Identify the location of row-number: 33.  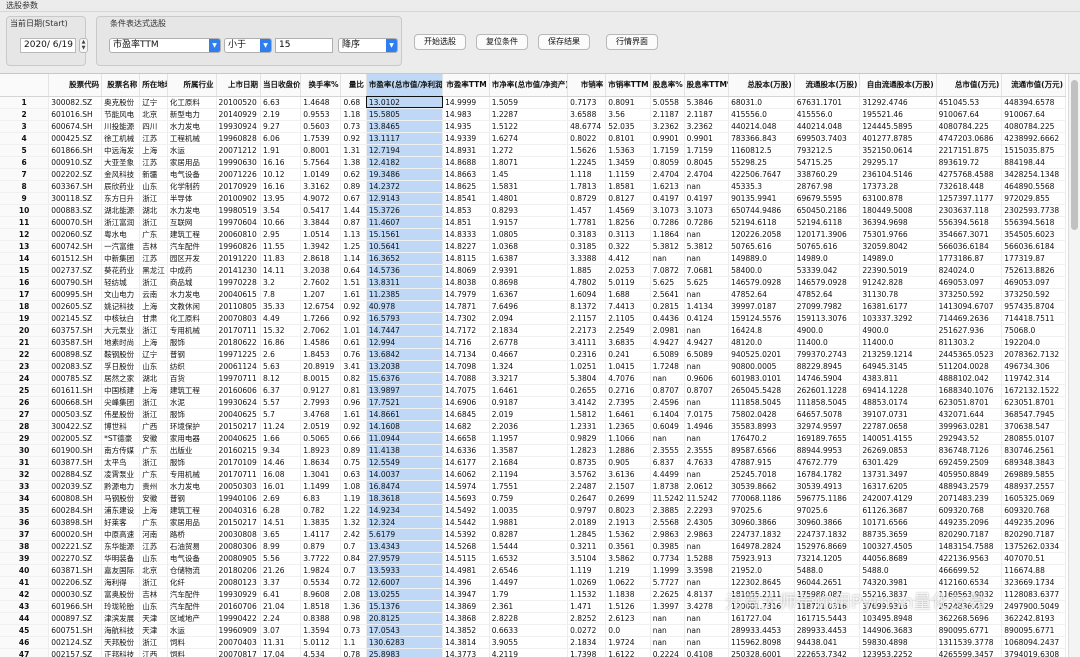
(25, 486).